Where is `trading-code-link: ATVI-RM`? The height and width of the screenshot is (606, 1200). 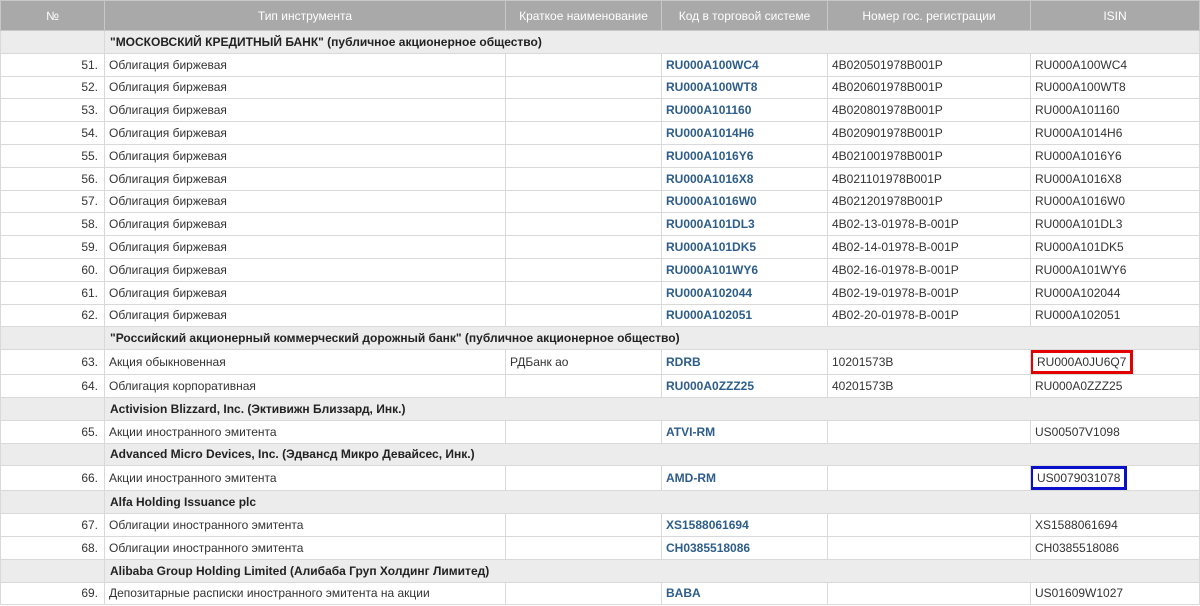 trading-code-link: ATVI-RM is located at coordinates (690, 432).